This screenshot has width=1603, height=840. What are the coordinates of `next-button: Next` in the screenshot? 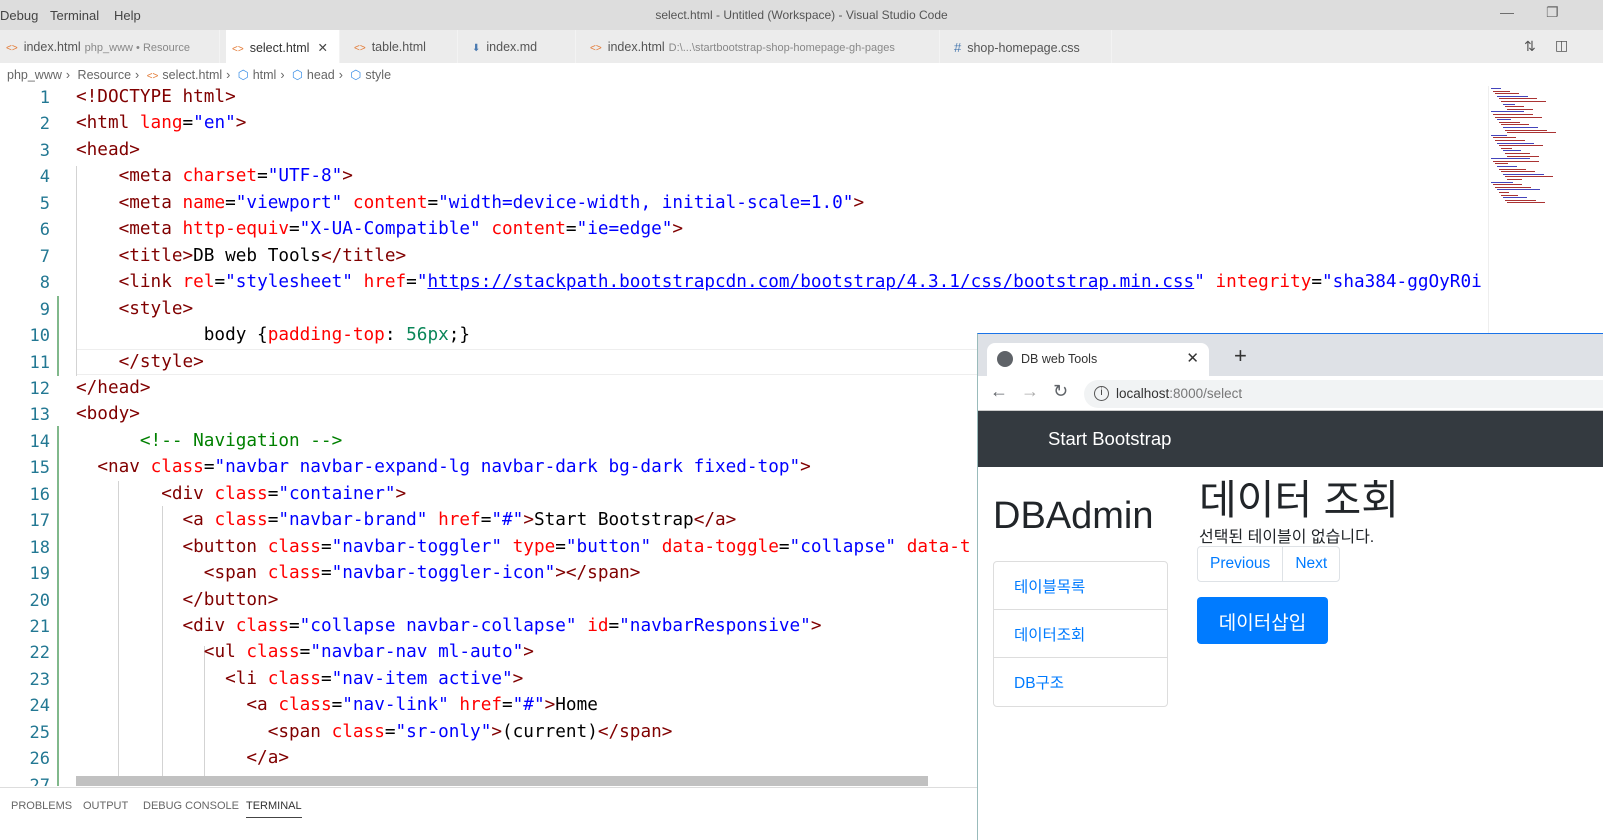 It's located at (1310, 564).